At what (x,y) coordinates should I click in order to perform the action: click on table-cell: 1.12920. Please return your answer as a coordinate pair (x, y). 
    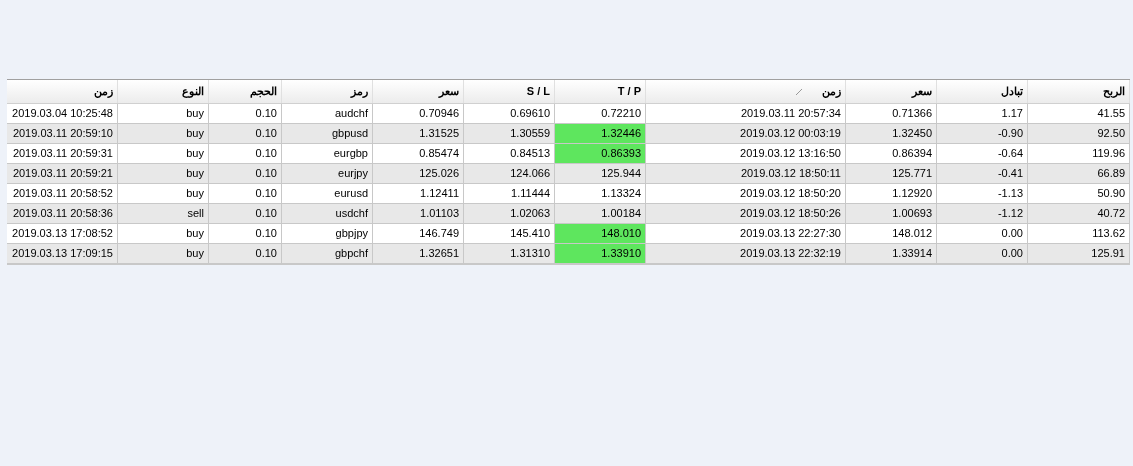
    Looking at the image, I should click on (891, 193).